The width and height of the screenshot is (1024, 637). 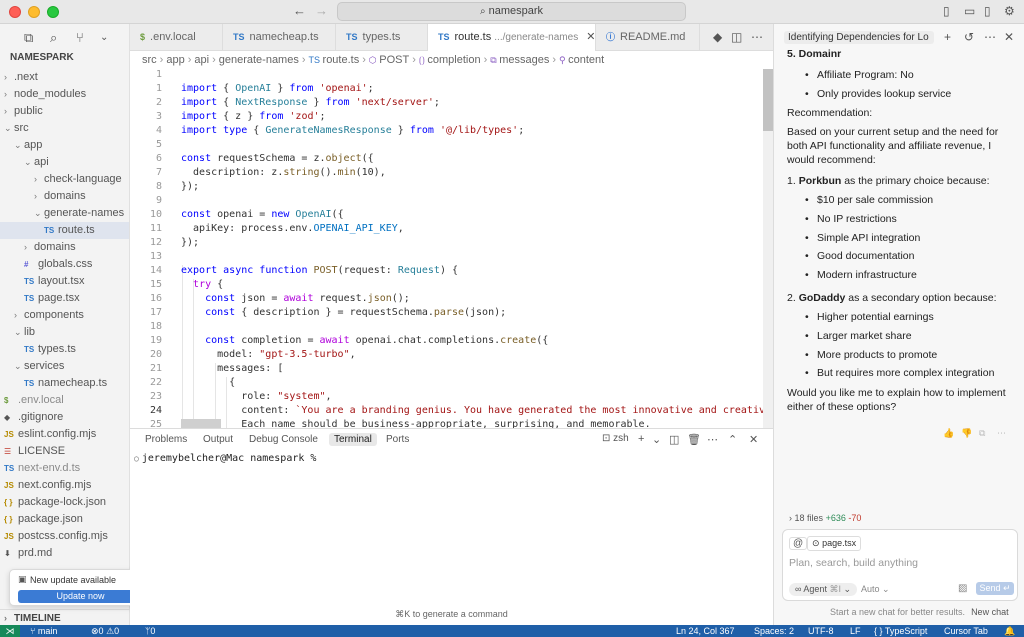 What do you see at coordinates (225, 458) in the screenshot?
I see `terminal-prompt: ○ jeremybelcher@Mac namespark %` at bounding box center [225, 458].